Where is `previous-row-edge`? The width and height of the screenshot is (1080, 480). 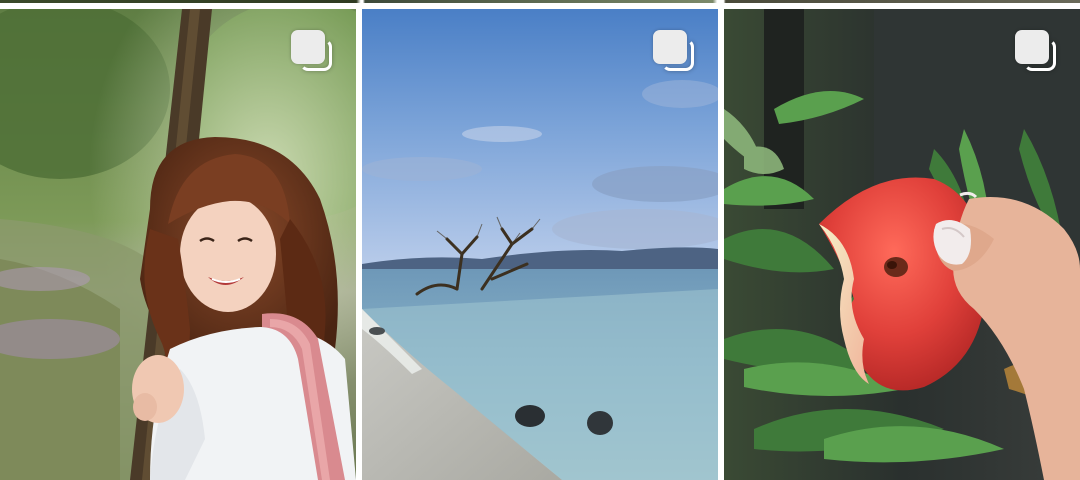 previous-row-edge is located at coordinates (540, 1).